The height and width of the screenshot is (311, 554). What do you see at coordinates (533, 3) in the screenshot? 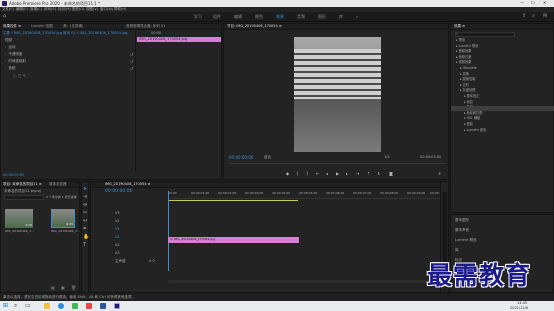
I see `maximize-icon: ☐` at bounding box center [533, 3].